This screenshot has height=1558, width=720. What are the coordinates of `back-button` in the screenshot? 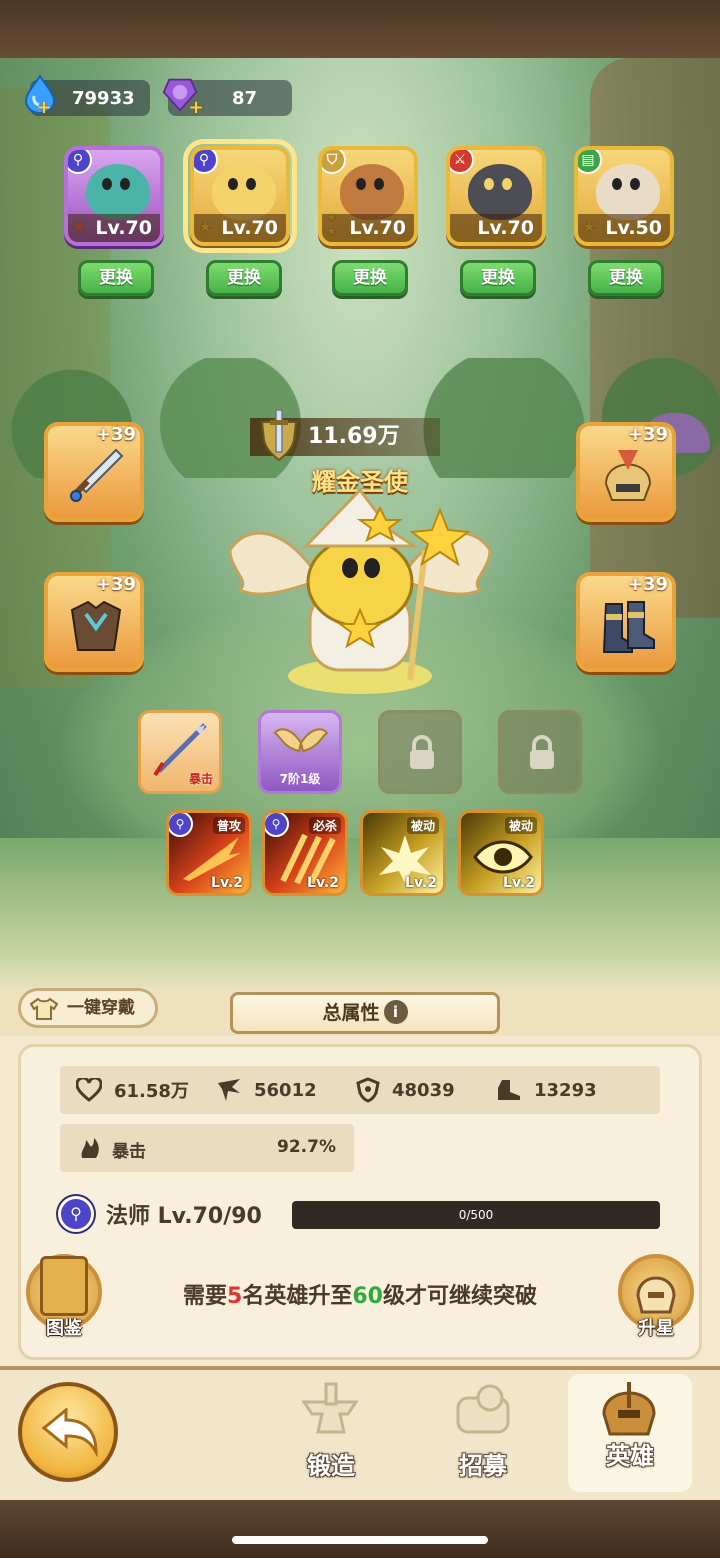 It's located at (68, 1432).